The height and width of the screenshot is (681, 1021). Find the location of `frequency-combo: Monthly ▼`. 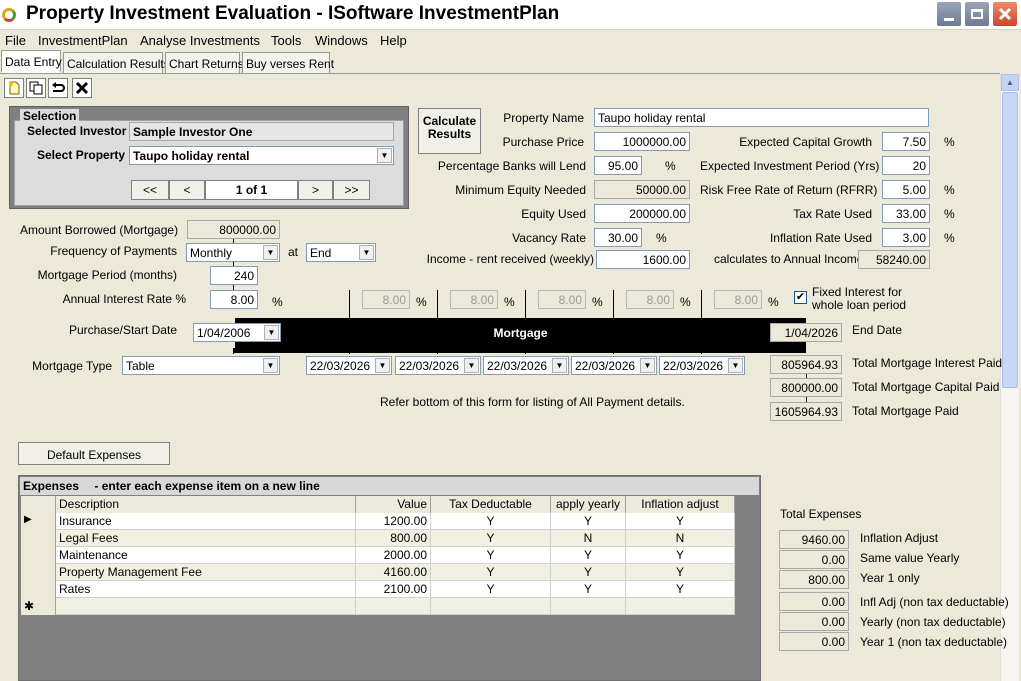

frequency-combo: Monthly ▼ is located at coordinates (233, 252).